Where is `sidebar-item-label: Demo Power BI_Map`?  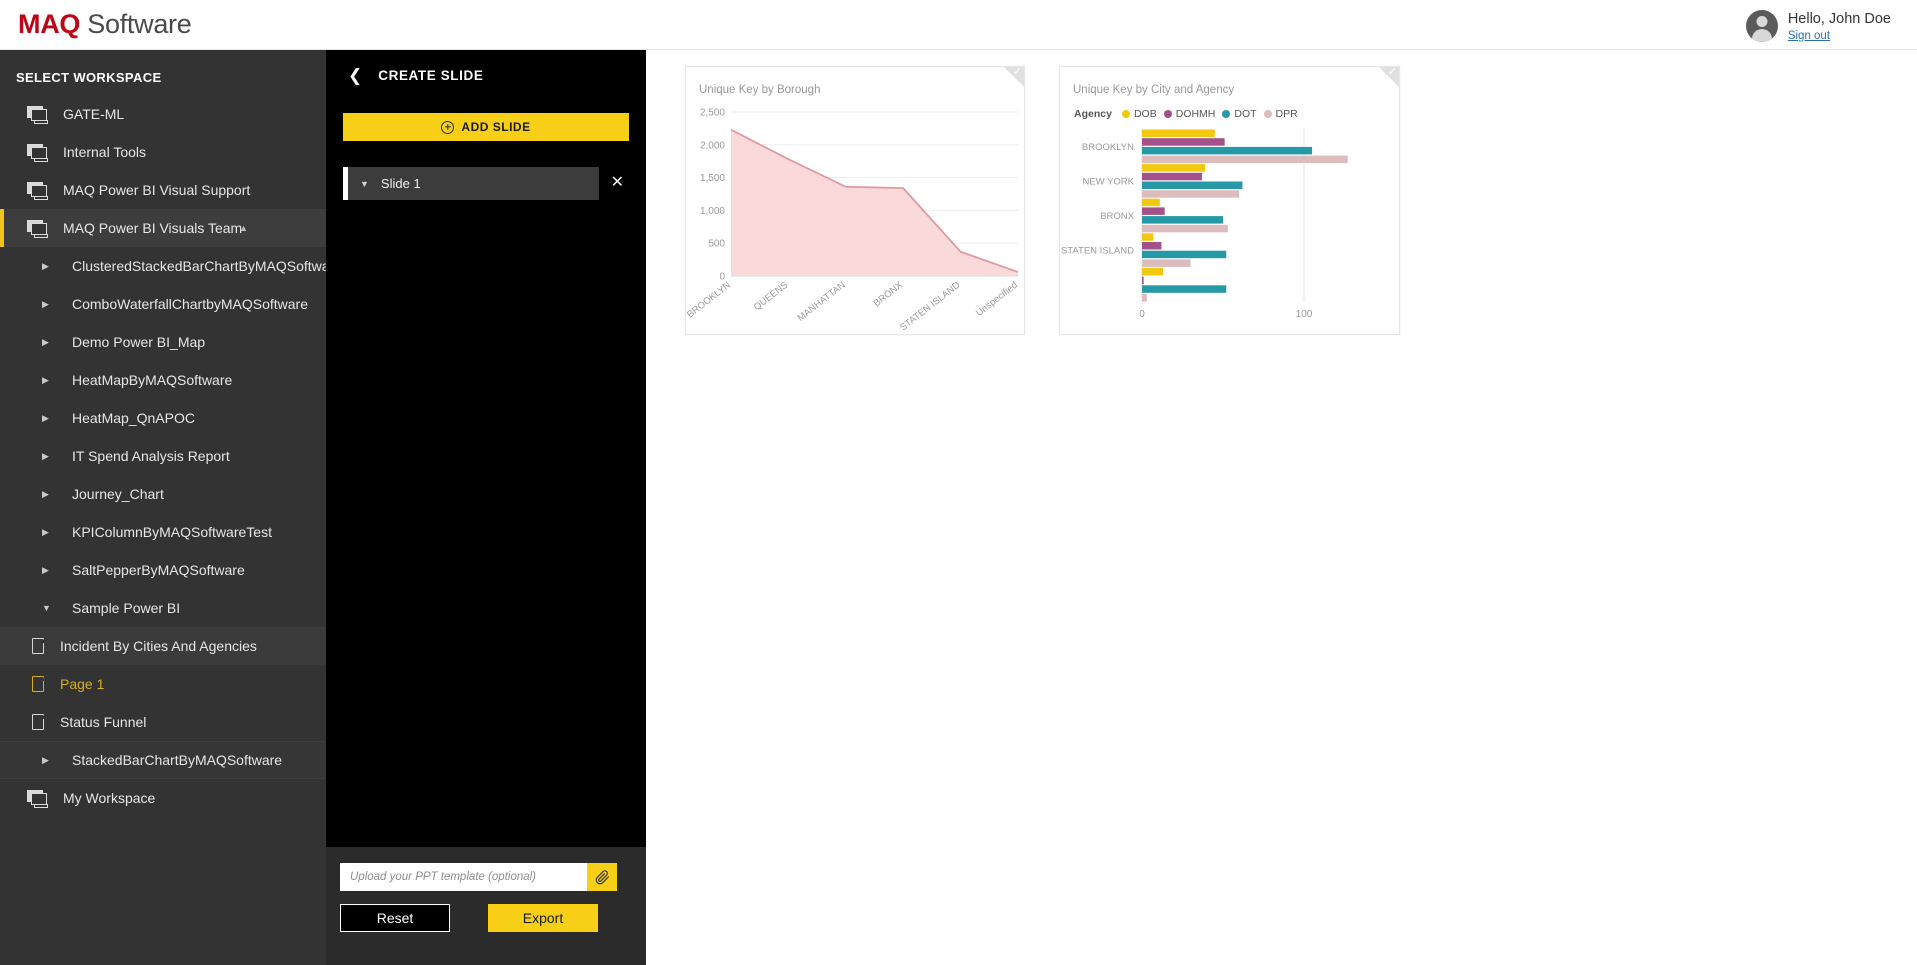 sidebar-item-label: Demo Power BI_Map is located at coordinates (139, 342).